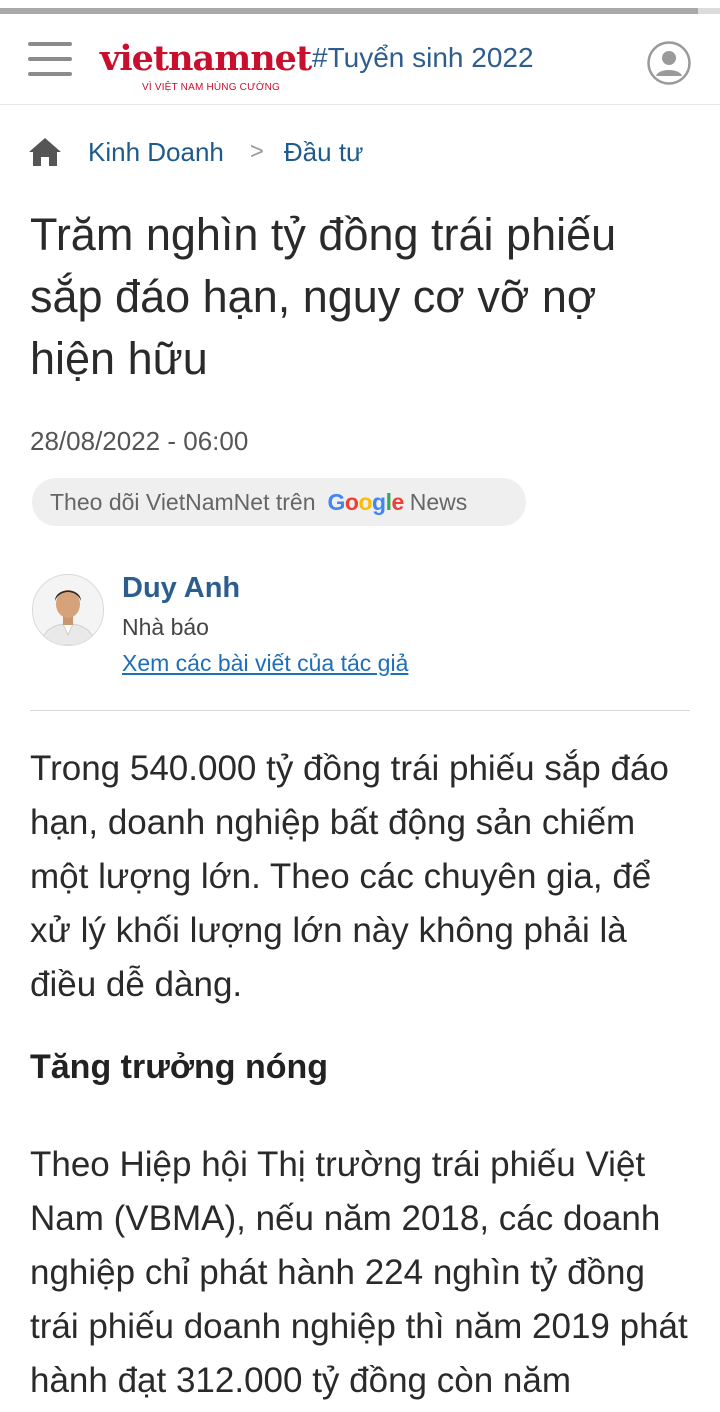  Describe the element at coordinates (438, 501) in the screenshot. I see `news-label: News` at that location.